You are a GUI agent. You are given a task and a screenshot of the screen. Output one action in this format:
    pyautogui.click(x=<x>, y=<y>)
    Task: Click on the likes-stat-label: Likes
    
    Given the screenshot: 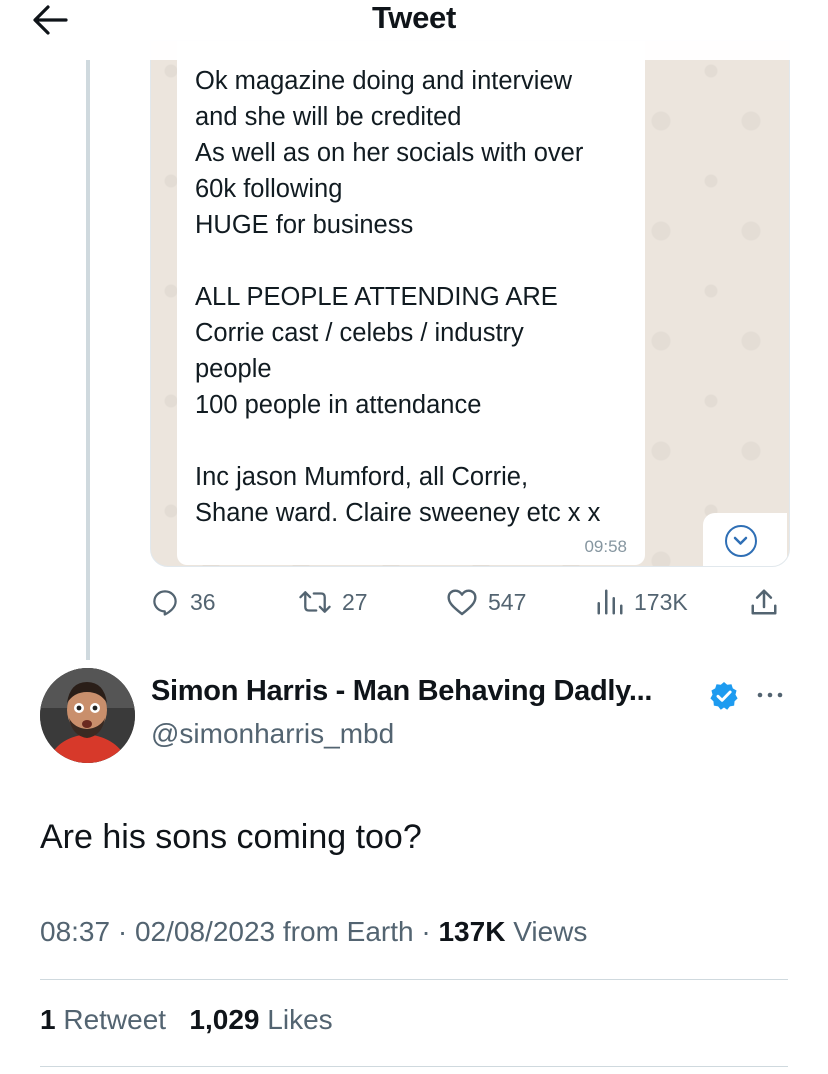 What is the action you would take?
    pyautogui.click(x=300, y=1019)
    